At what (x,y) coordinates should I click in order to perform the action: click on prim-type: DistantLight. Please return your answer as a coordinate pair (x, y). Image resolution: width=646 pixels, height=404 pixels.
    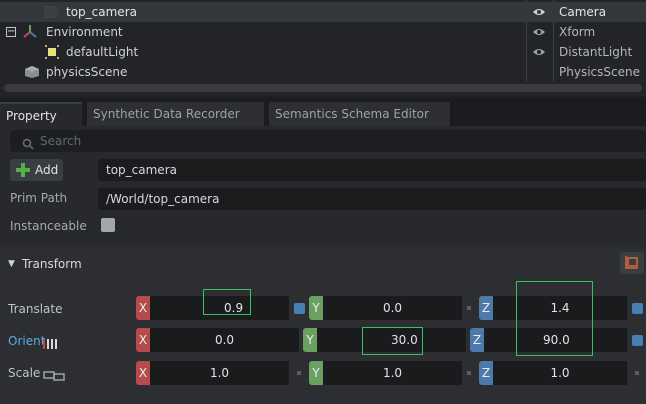
    Looking at the image, I should click on (596, 52).